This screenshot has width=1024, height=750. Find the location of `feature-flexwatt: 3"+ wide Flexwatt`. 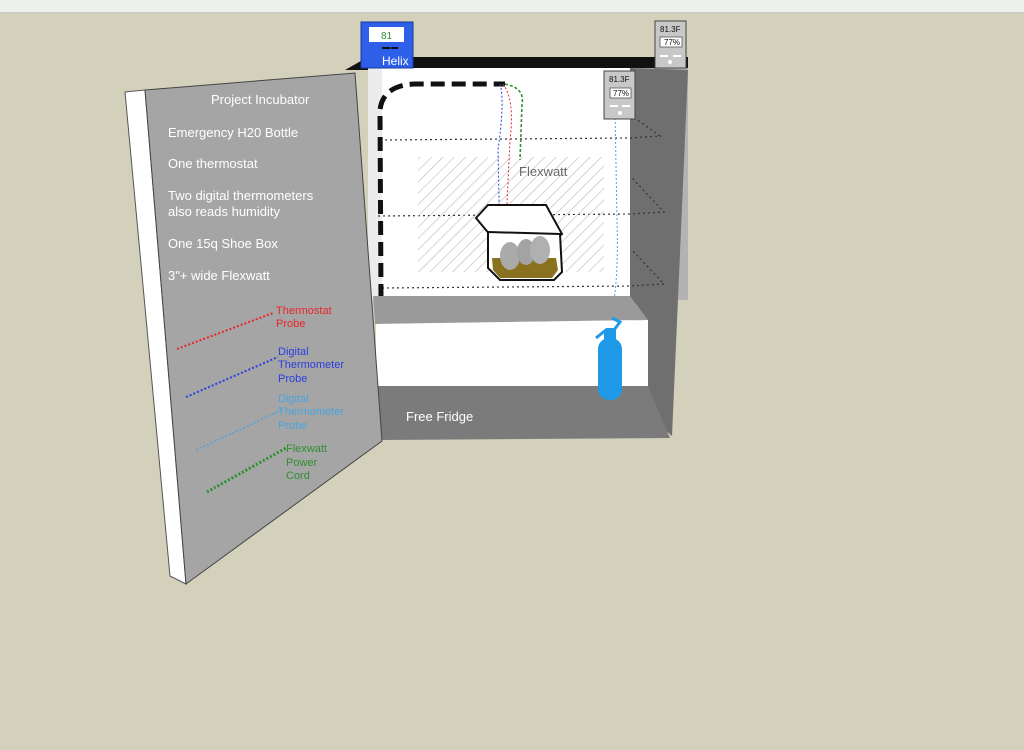

feature-flexwatt: 3"+ wide Flexwatt is located at coordinates (219, 275).